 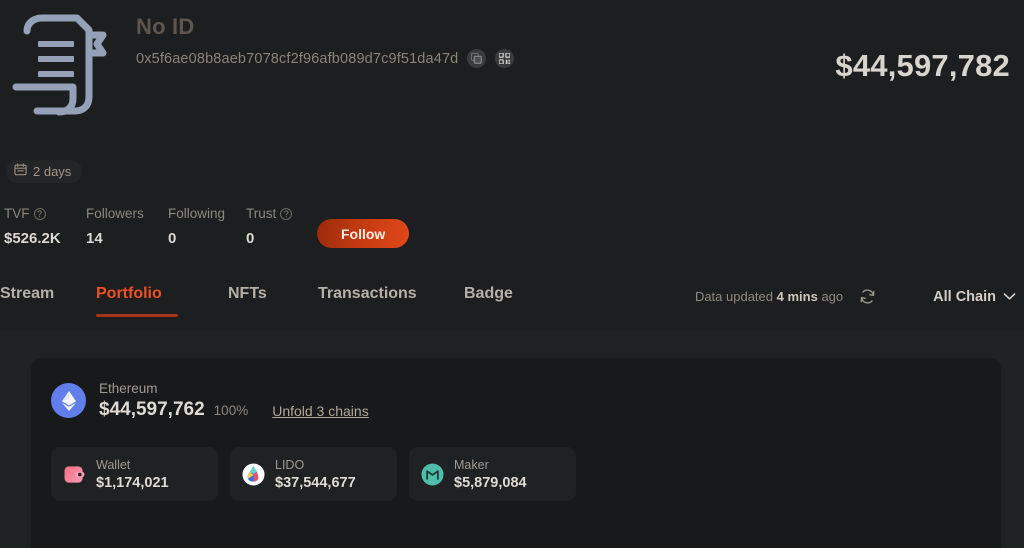 I want to click on protocol-card-lido: LIDO $37,544,677, so click(x=313, y=474).